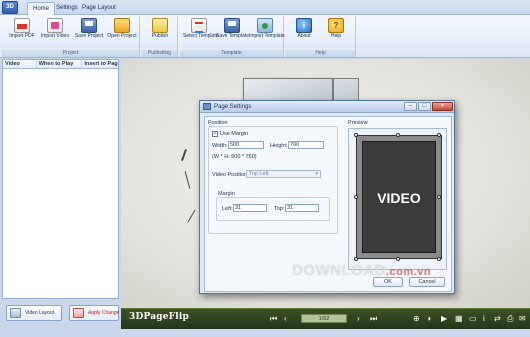  What do you see at coordinates (265, 7) in the screenshot?
I see `ribbon-tab-row: 3D Home Settings Page Layout` at bounding box center [265, 7].